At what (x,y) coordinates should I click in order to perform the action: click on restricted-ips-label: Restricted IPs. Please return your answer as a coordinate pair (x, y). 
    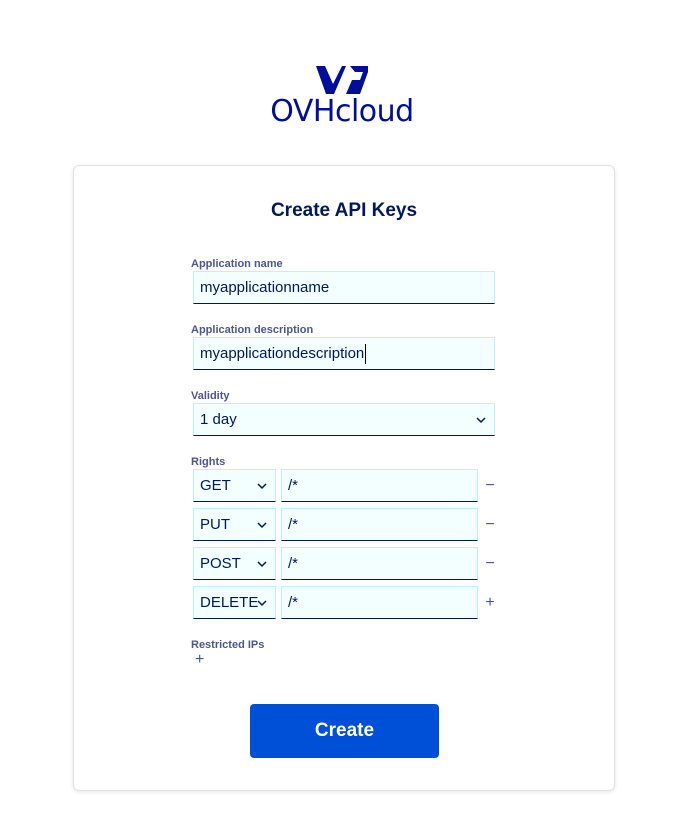
    Looking at the image, I should click on (228, 645).